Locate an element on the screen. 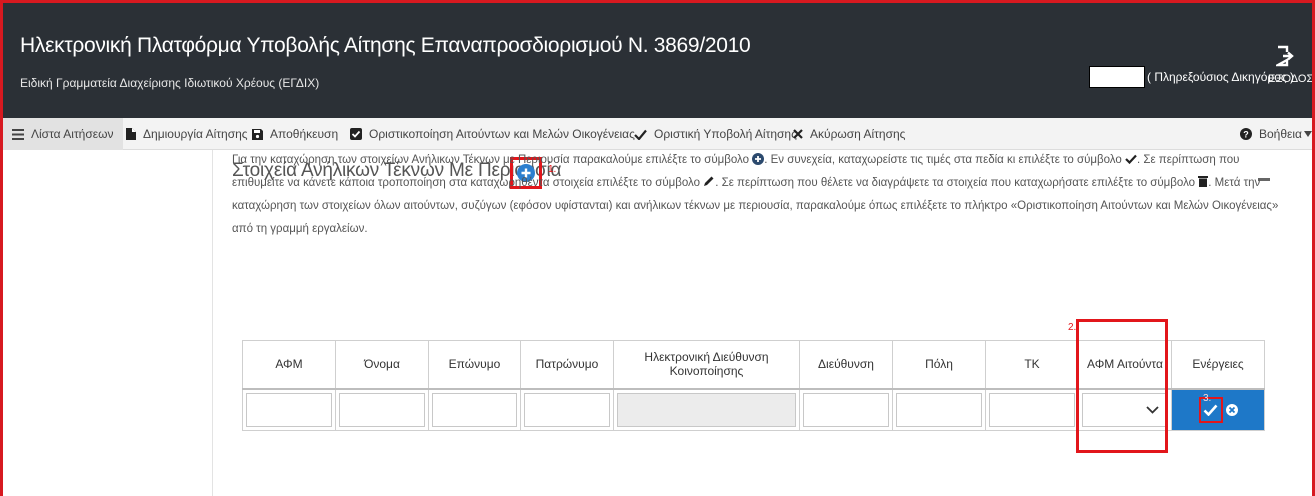 The image size is (1315, 496). checkbox-icon is located at coordinates (356, 134).